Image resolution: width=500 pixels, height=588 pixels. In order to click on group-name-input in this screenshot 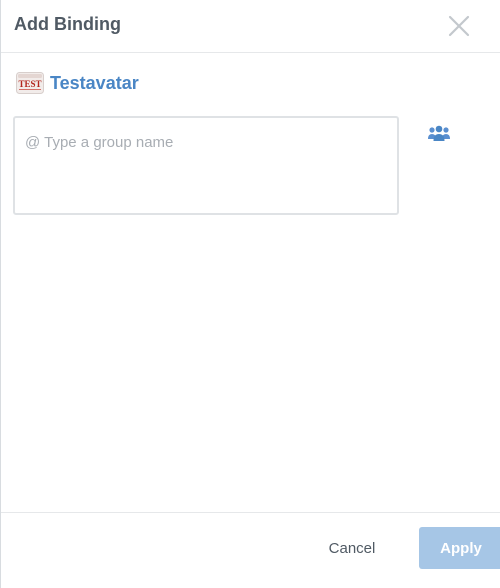, I will do `click(206, 165)`.